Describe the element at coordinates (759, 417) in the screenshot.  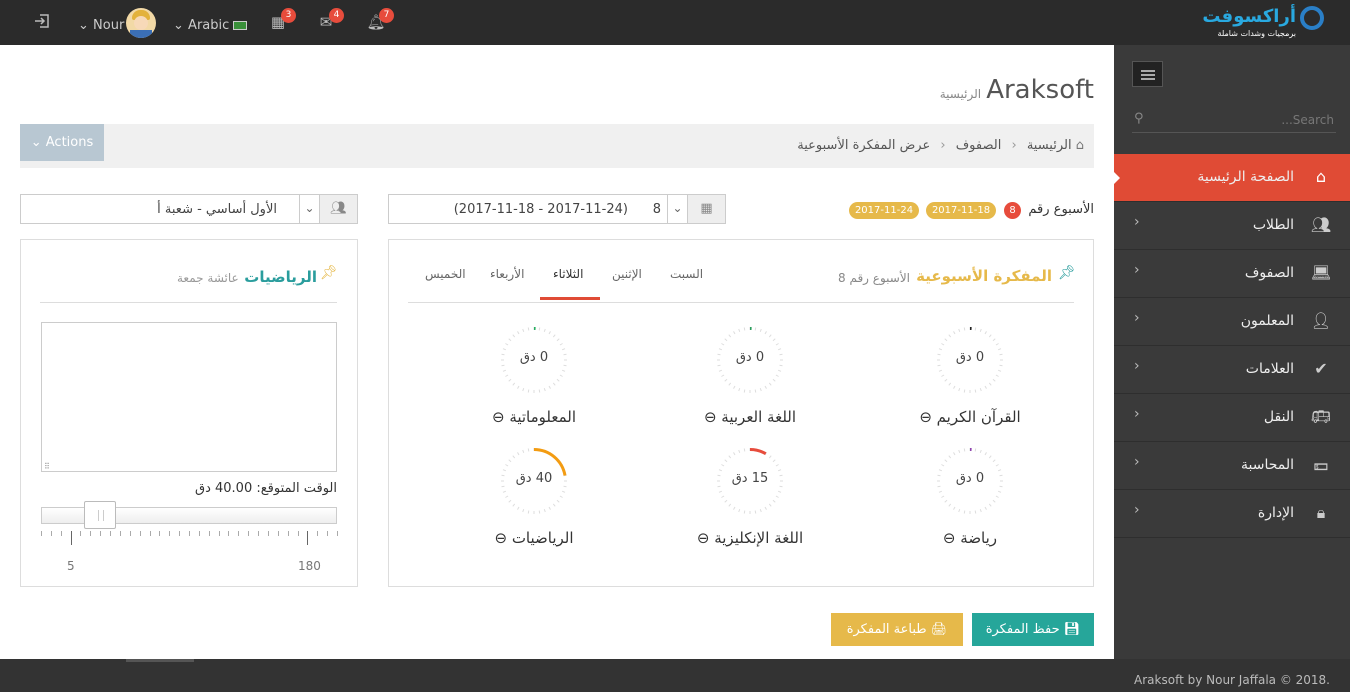
I see `subject-label: اللغة العربية` at that location.